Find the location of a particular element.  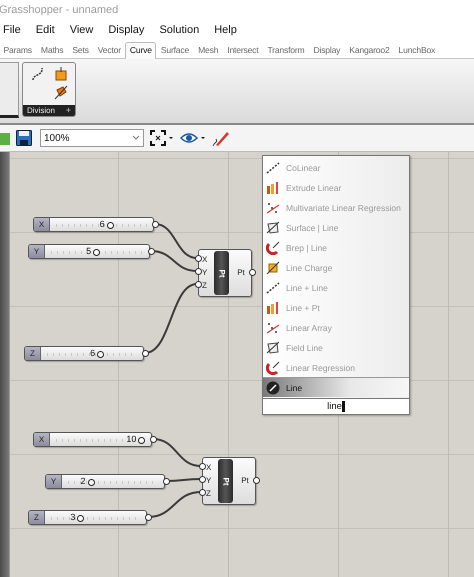

search-result: Line is located at coordinates (336, 387).